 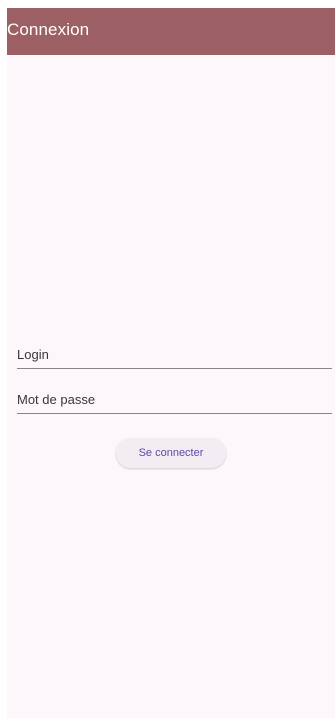 I want to click on login-form, so click(x=174, y=377).